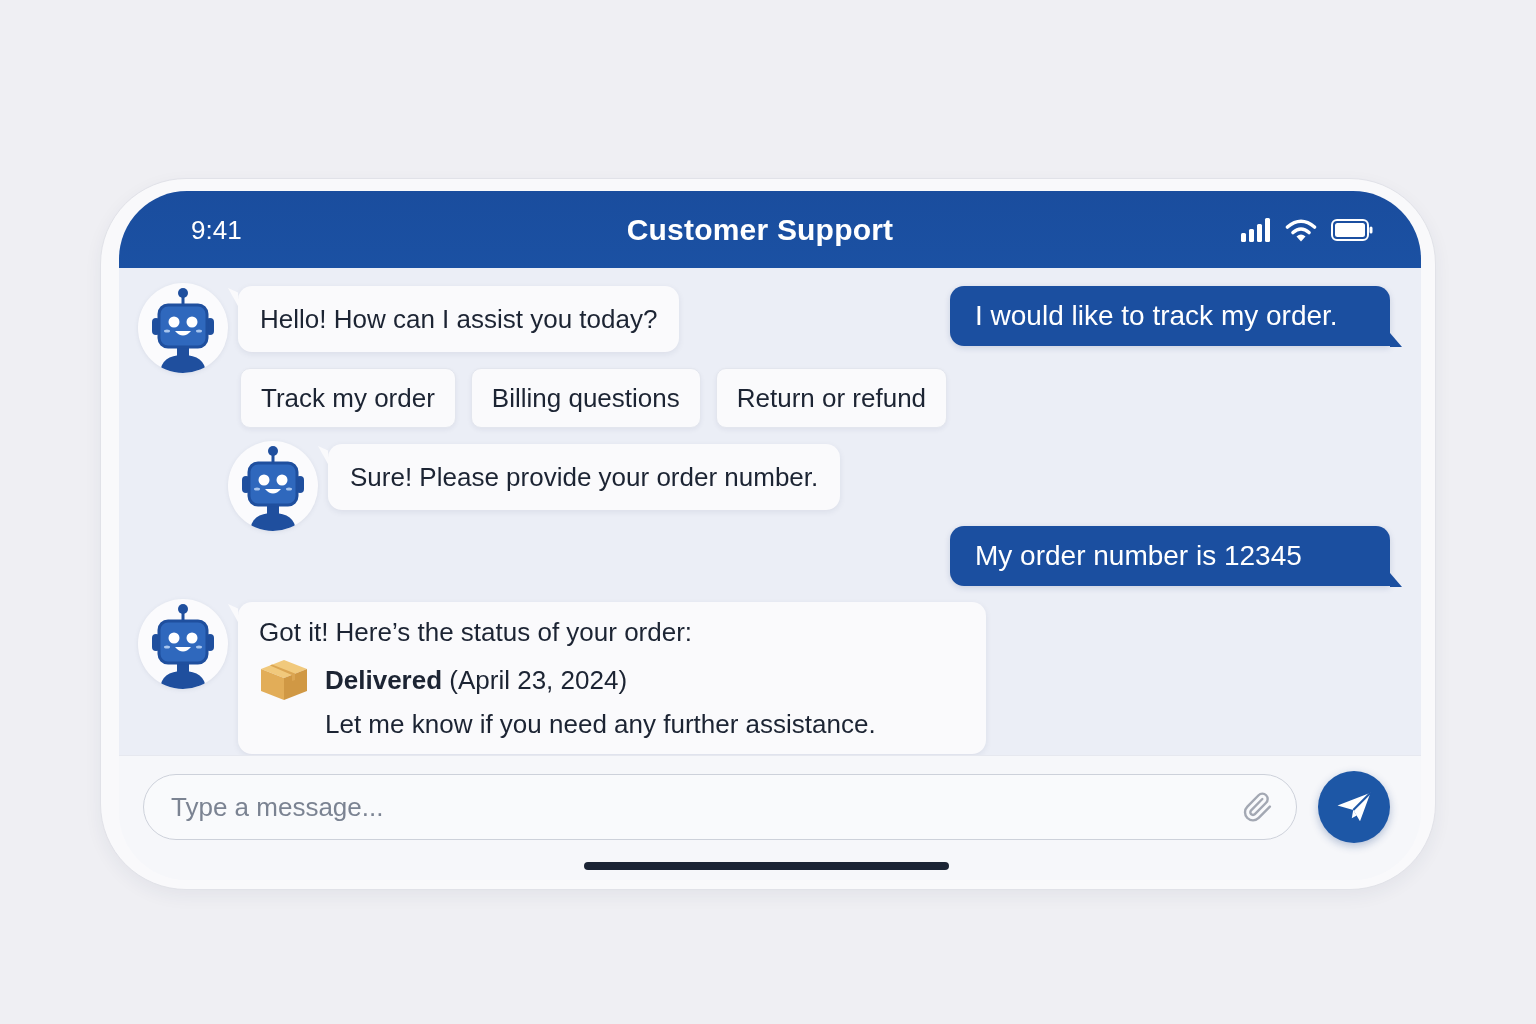 This screenshot has width=1536, height=1024. I want to click on user-message-bubble: My order number is 12345, so click(1170, 556).